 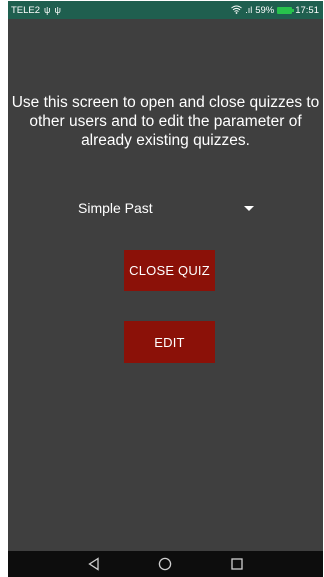 What do you see at coordinates (249, 9) in the screenshot?
I see `signal-icon: .ıl` at bounding box center [249, 9].